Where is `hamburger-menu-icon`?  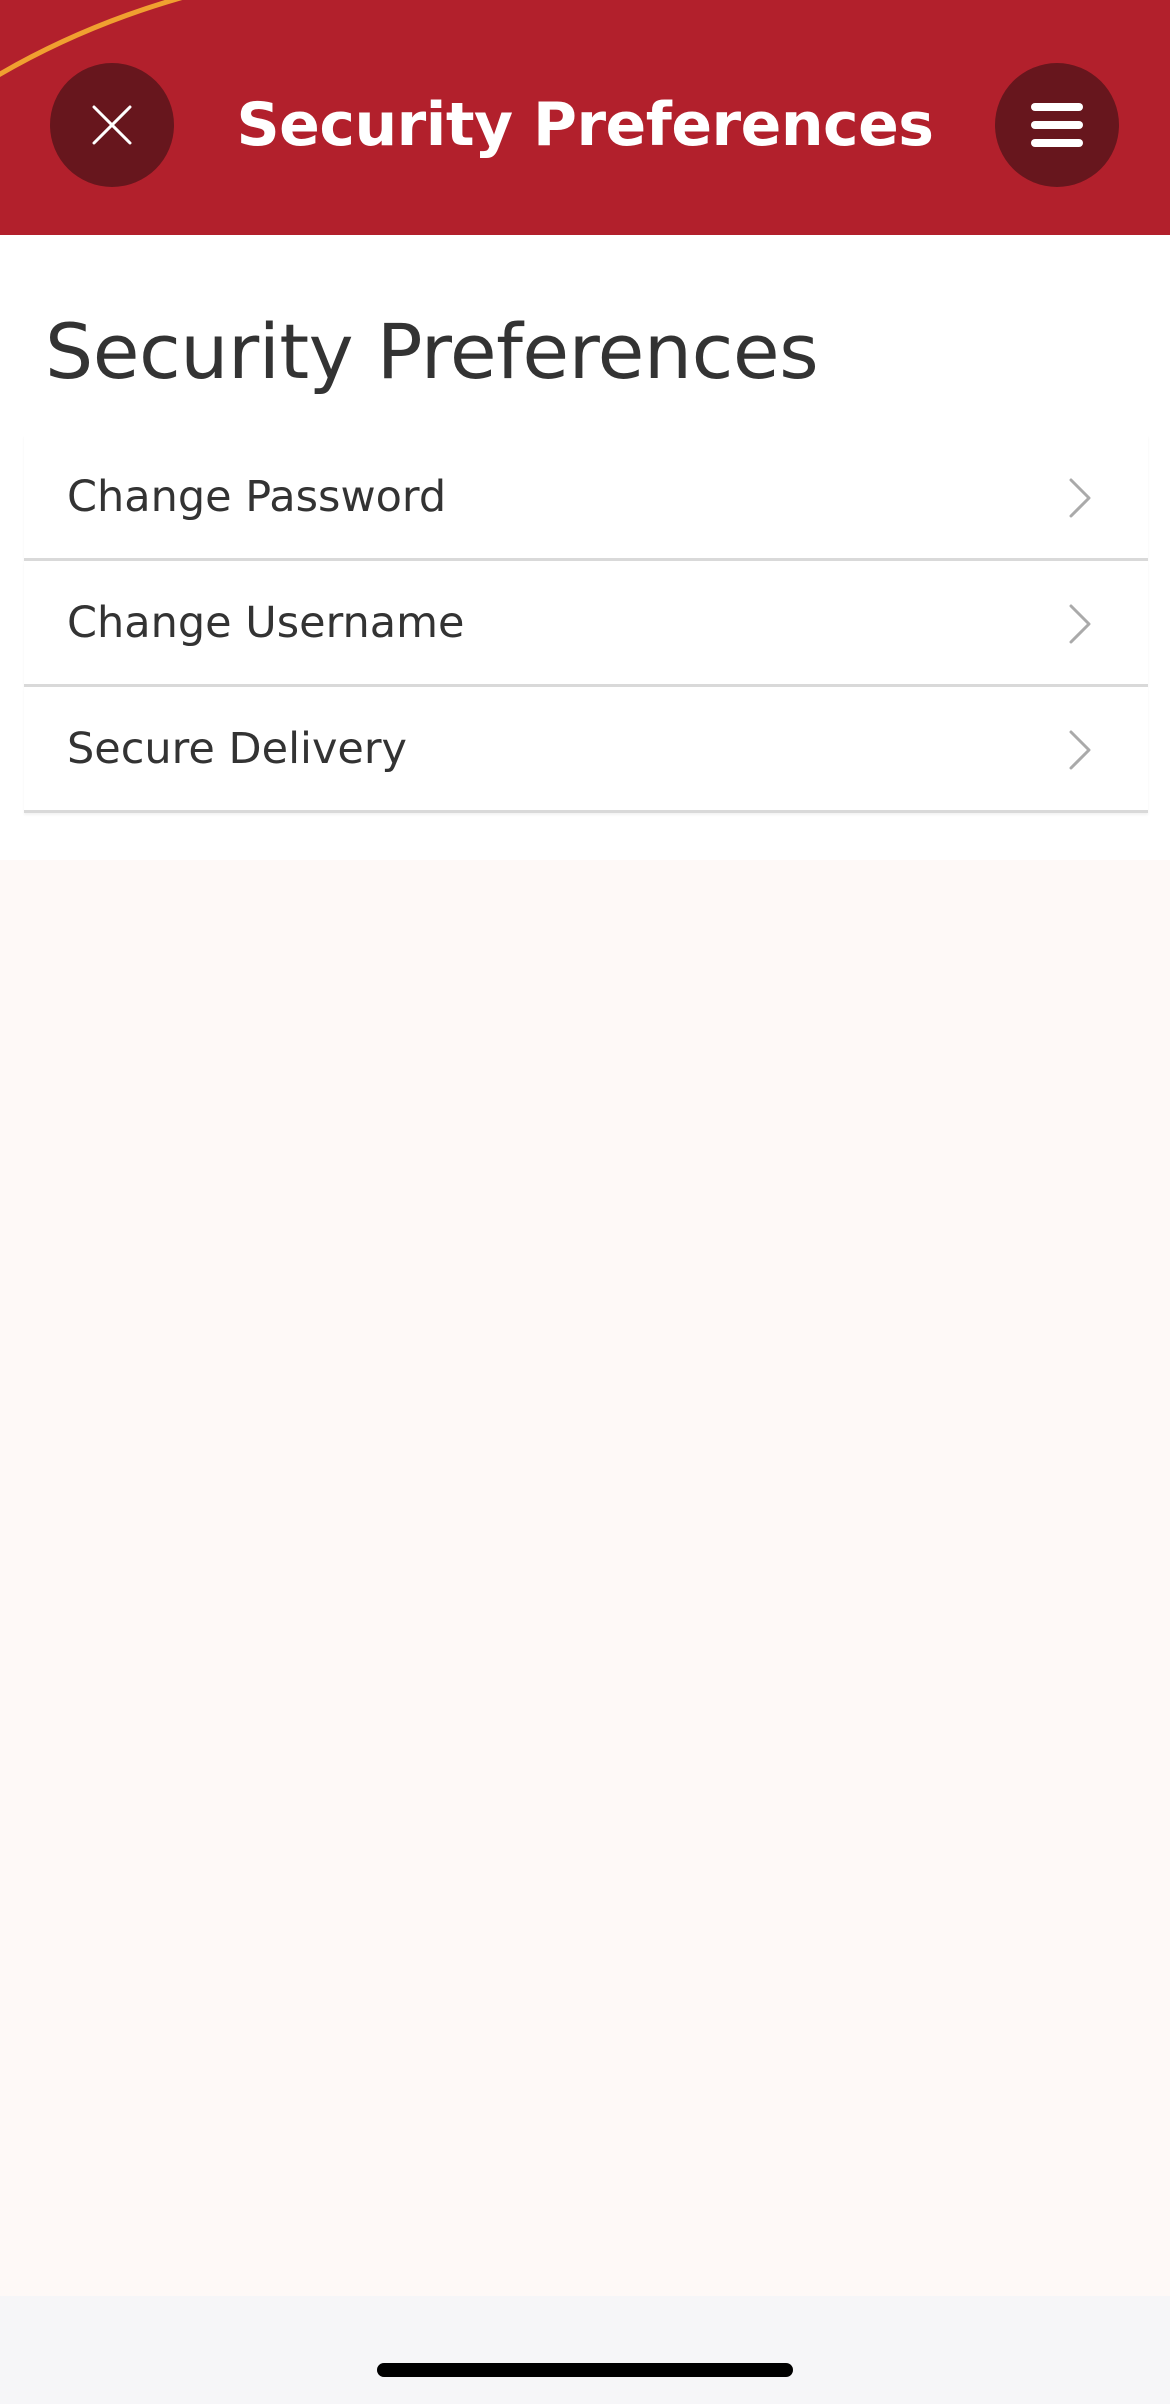
hamburger-menu-icon is located at coordinates (1057, 125).